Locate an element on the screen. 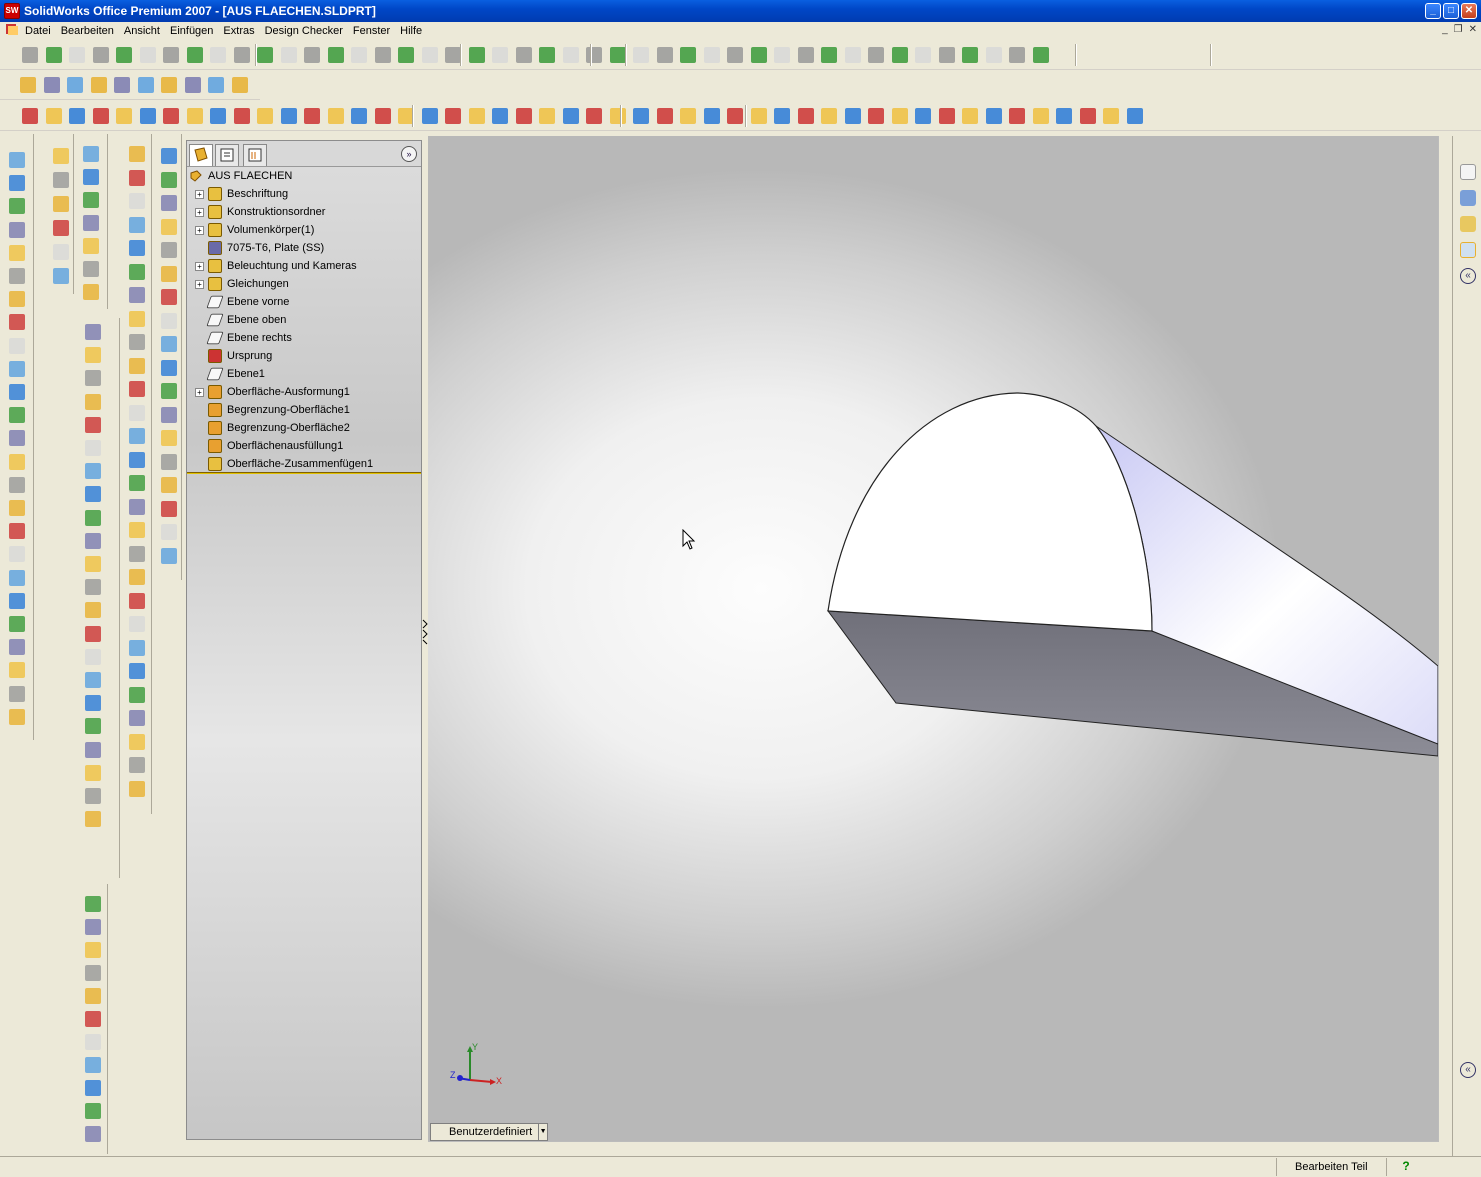 This screenshot has height=1177, width=1481. doc-restore-button: ❐ is located at coordinates (1458, 29).